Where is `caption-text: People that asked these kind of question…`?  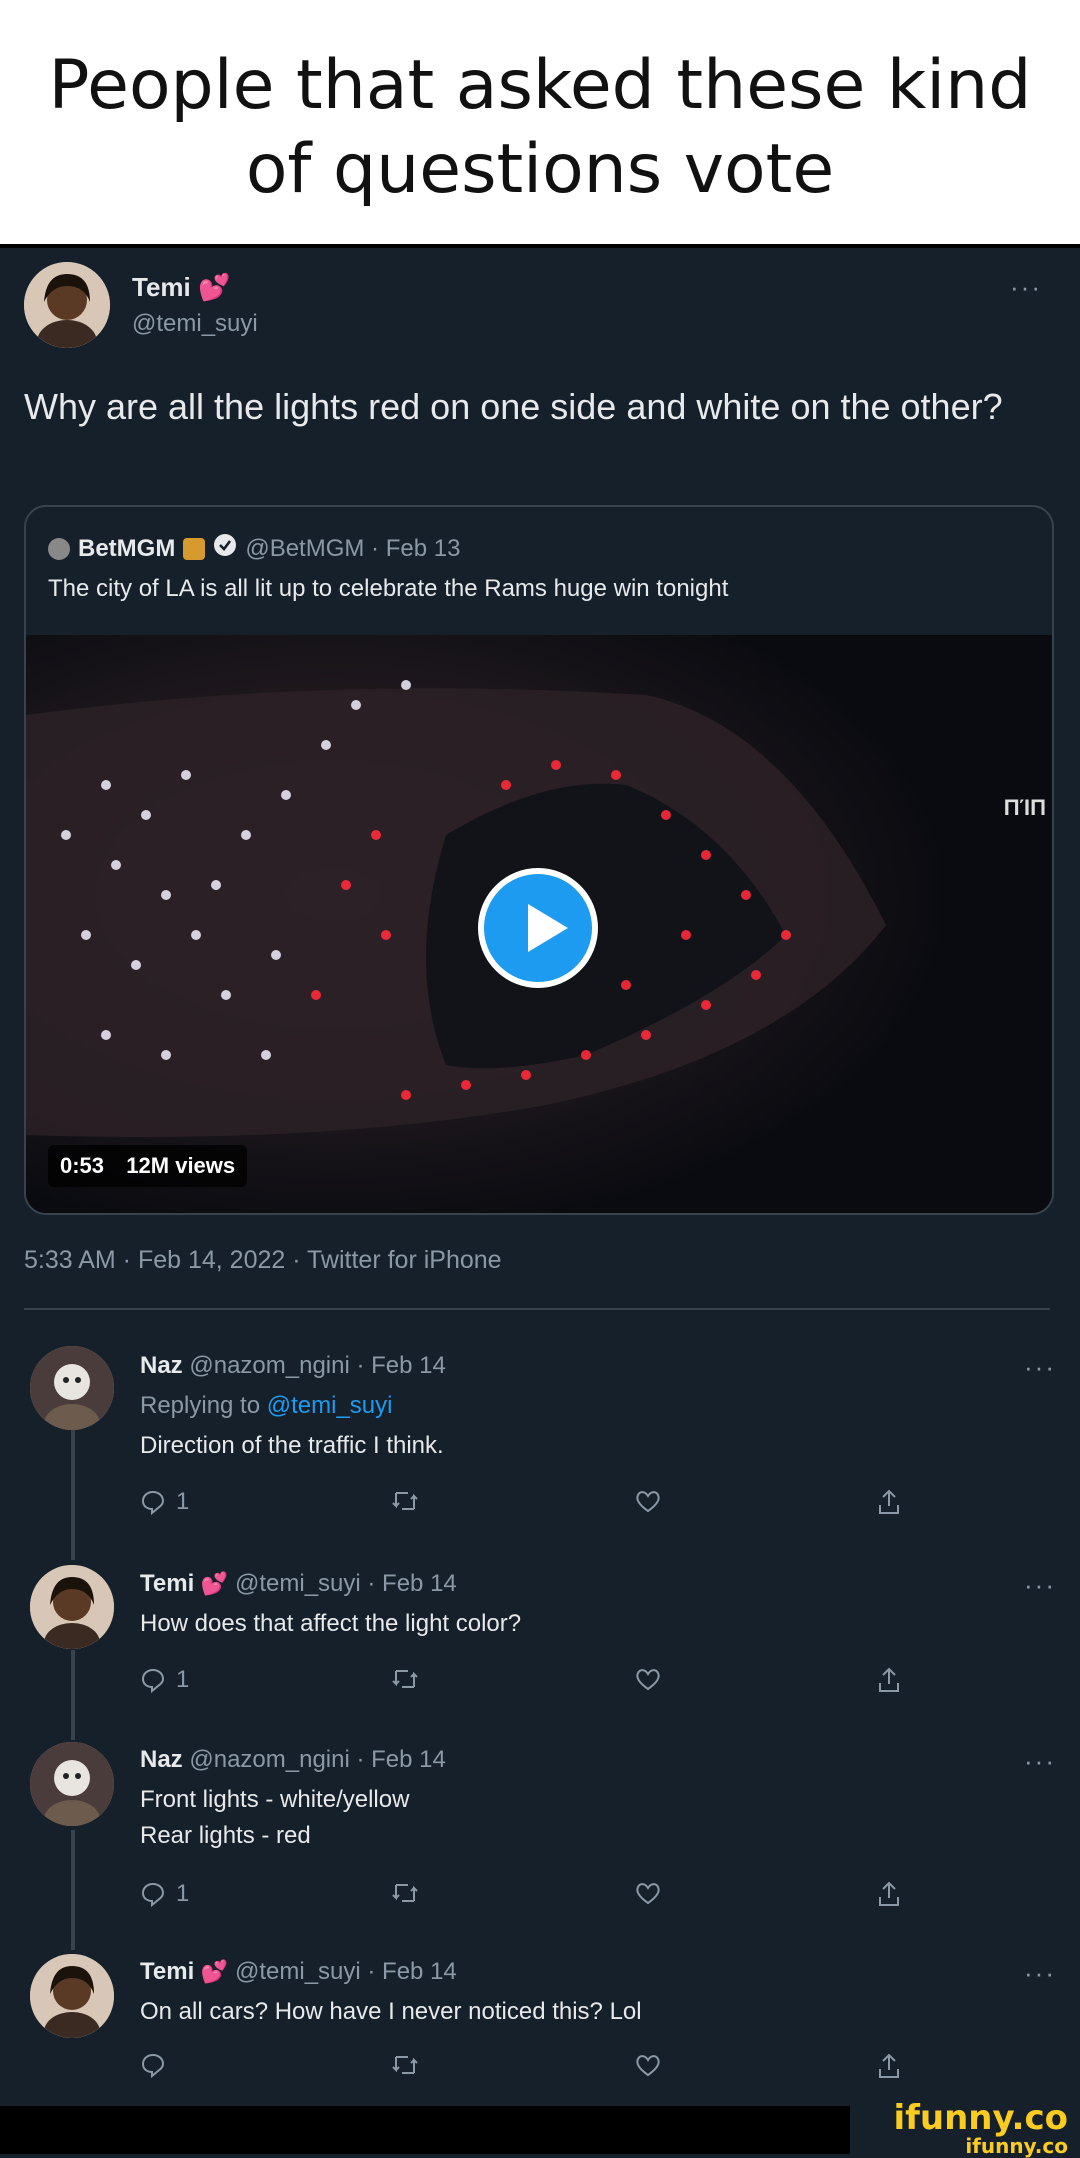 caption-text: People that asked these kind of question… is located at coordinates (540, 127).